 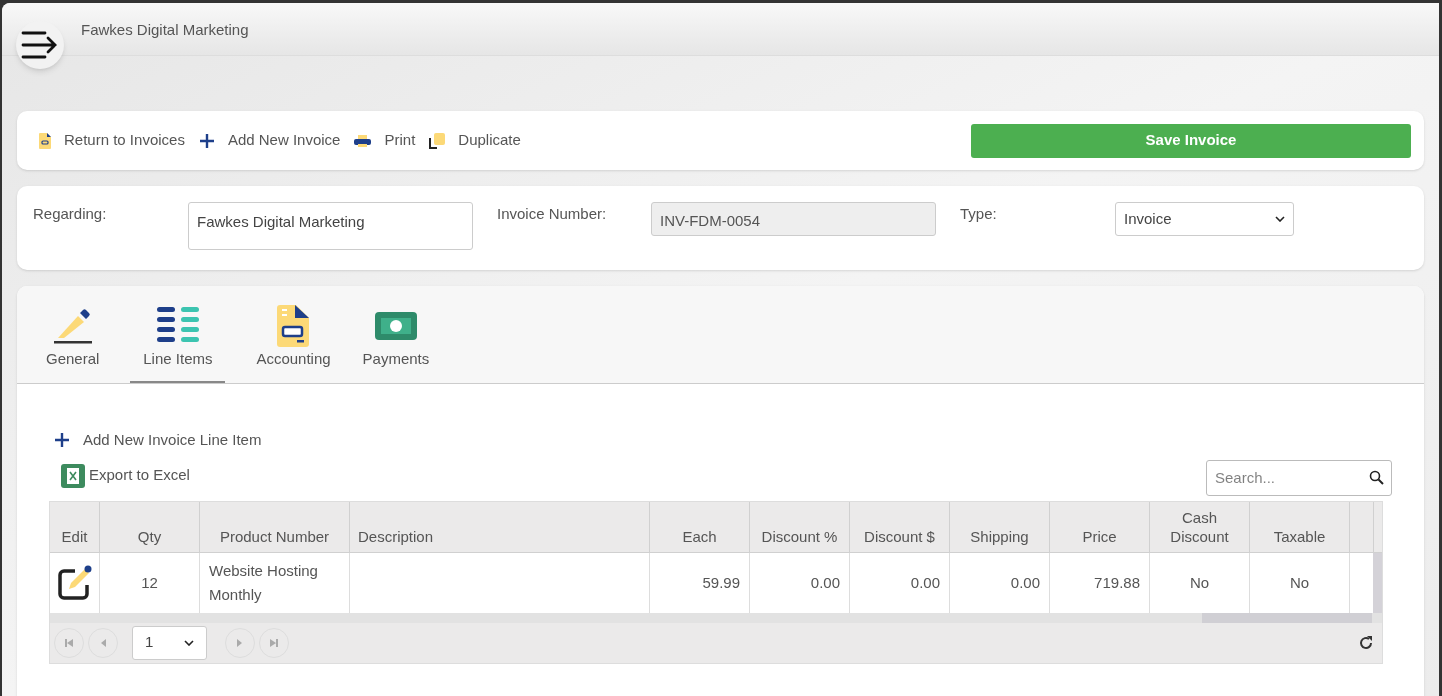 What do you see at coordinates (999, 536) in the screenshot?
I see `column-header: Shipping` at bounding box center [999, 536].